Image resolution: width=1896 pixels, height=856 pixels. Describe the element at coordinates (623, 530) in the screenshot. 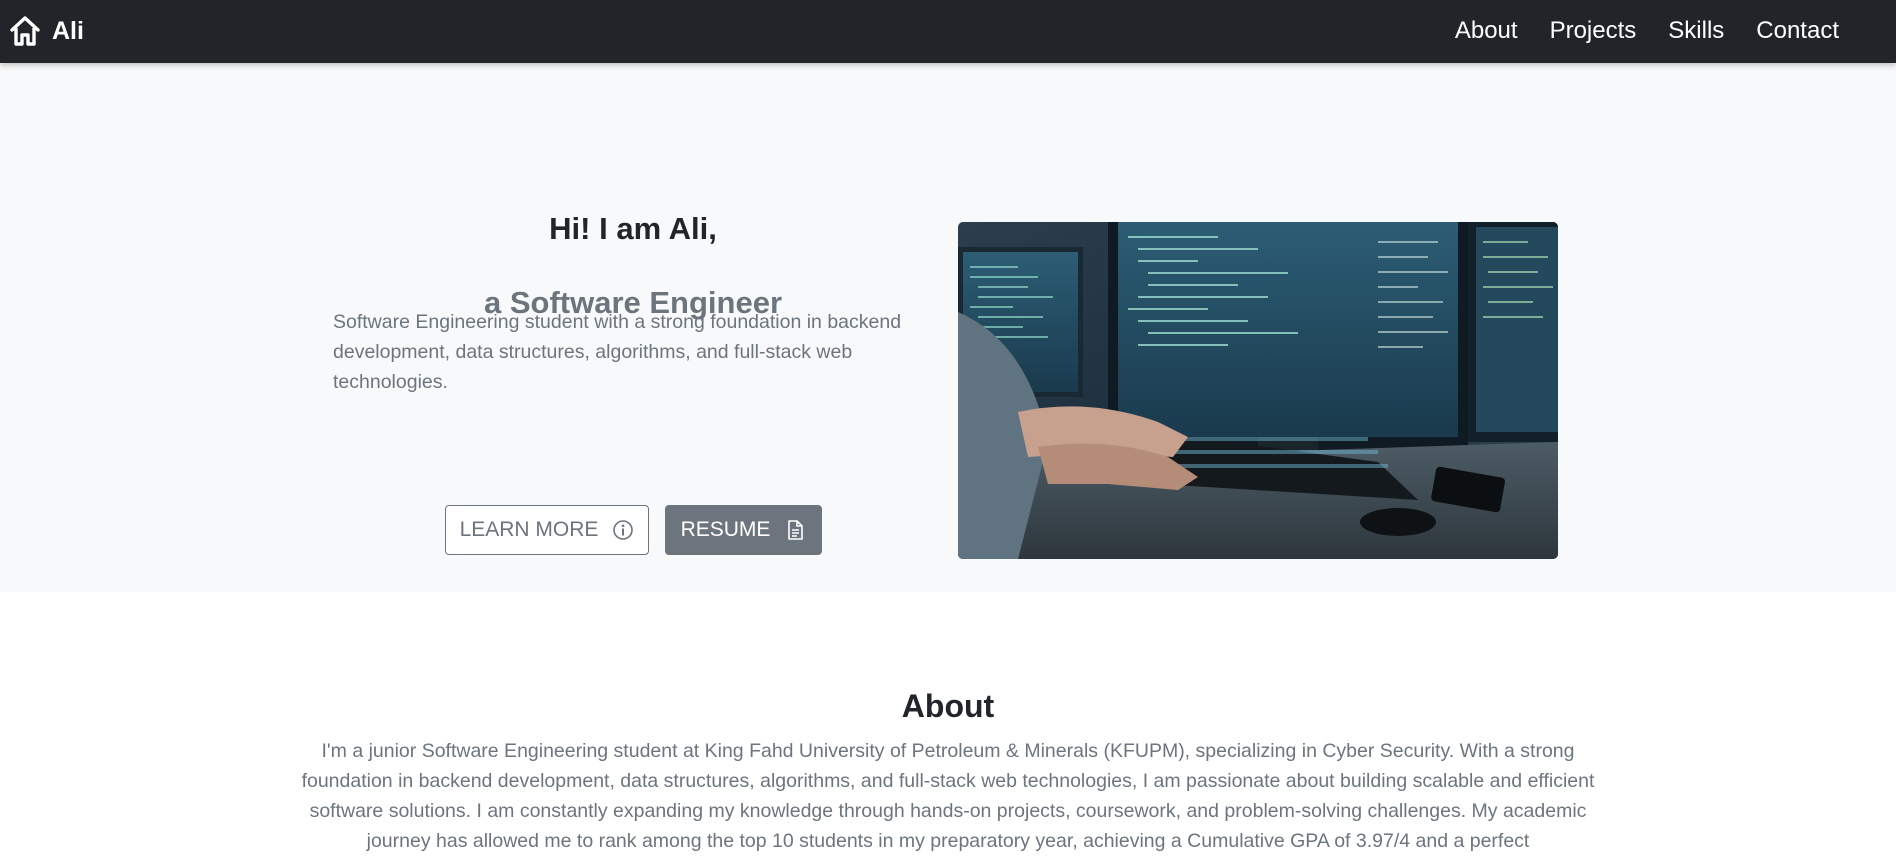

I see `info-circle-icon` at that location.